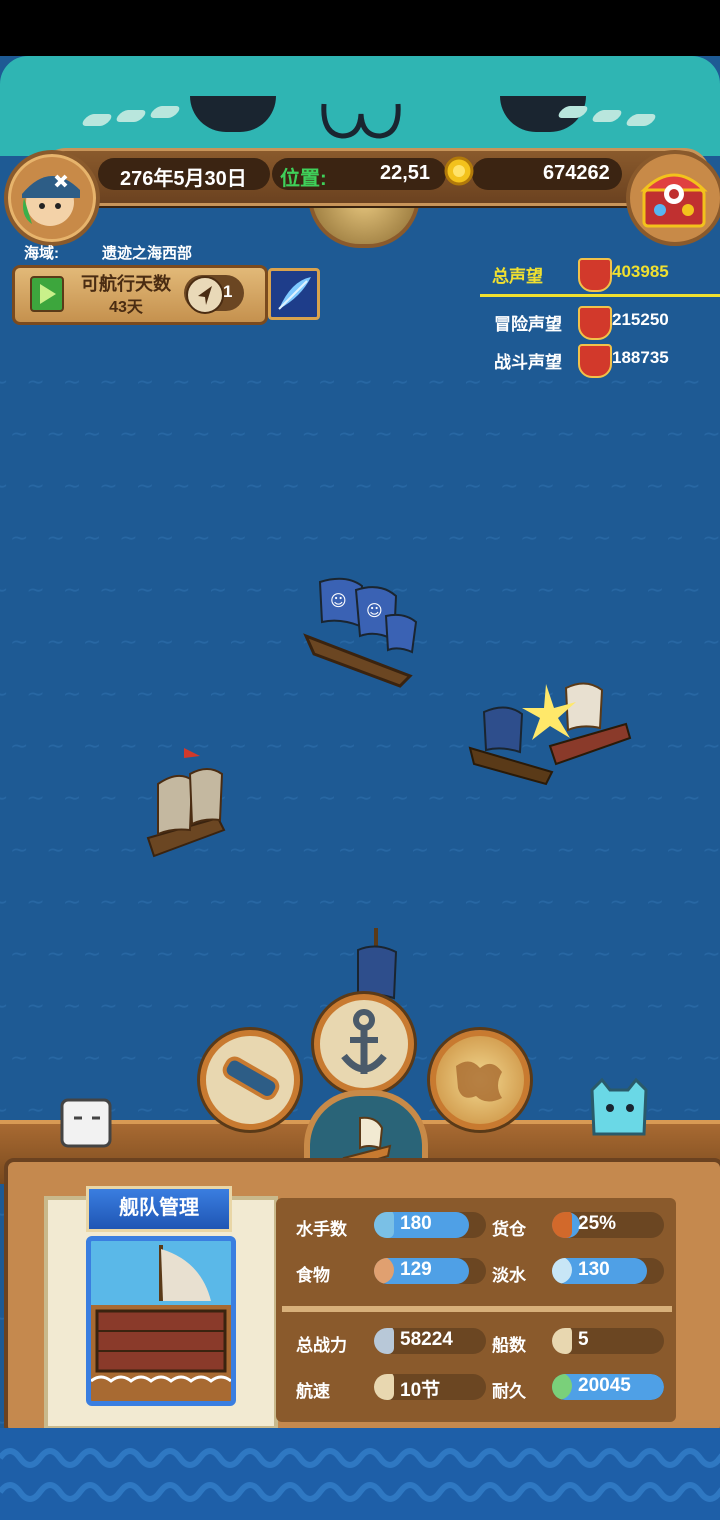 This screenshot has height=1520, width=720. I want to click on cargo-bar: 25%, so click(608, 1225).